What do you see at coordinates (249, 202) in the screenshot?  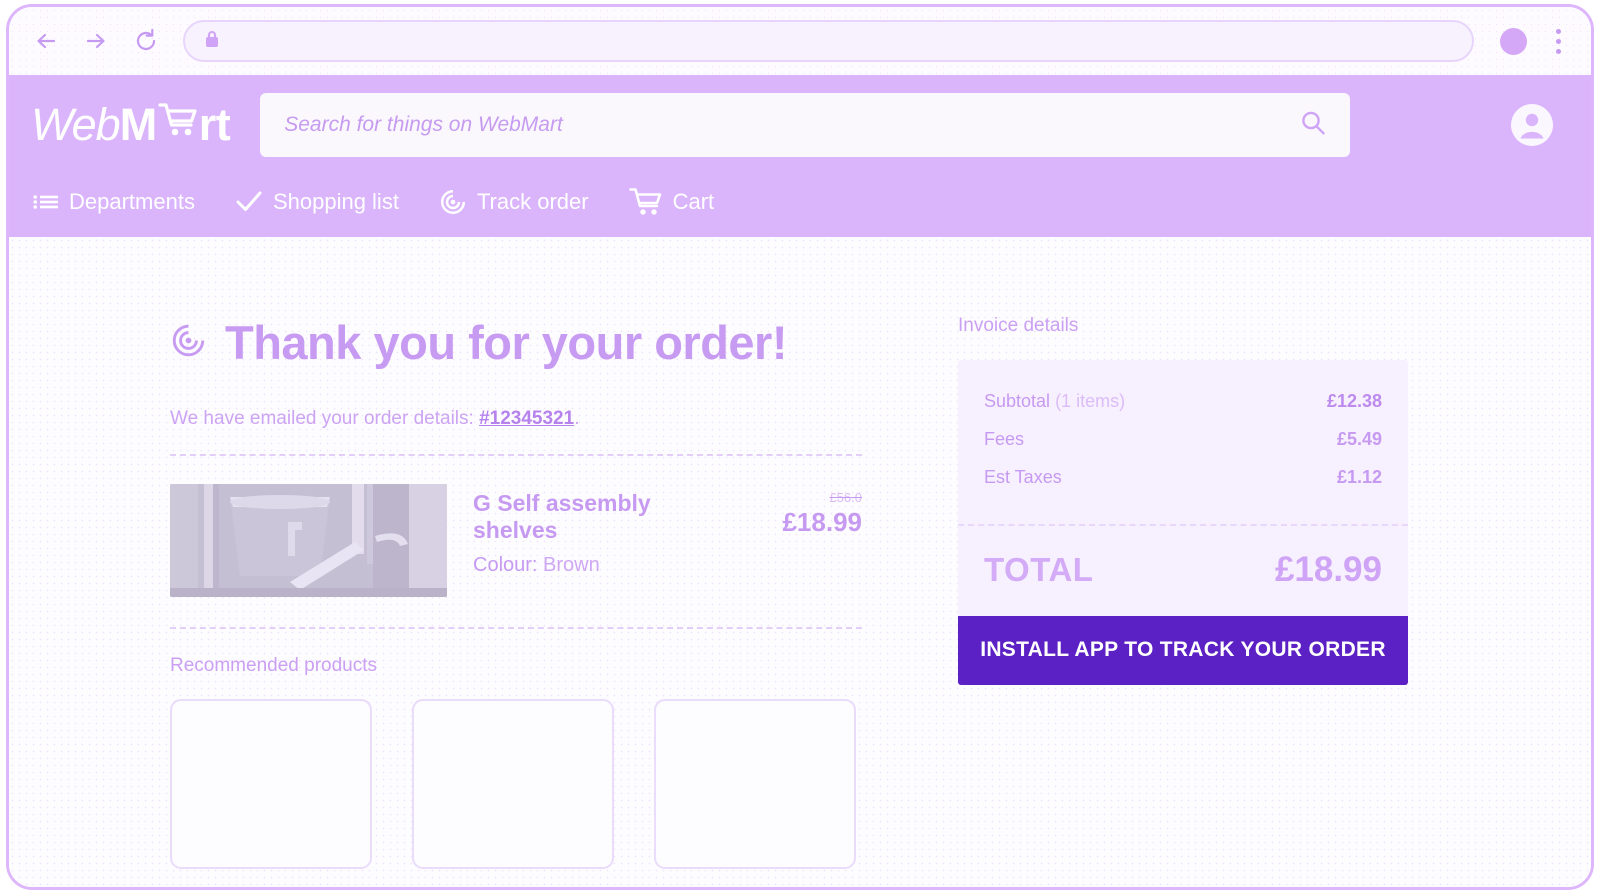 I see `check-icon` at bounding box center [249, 202].